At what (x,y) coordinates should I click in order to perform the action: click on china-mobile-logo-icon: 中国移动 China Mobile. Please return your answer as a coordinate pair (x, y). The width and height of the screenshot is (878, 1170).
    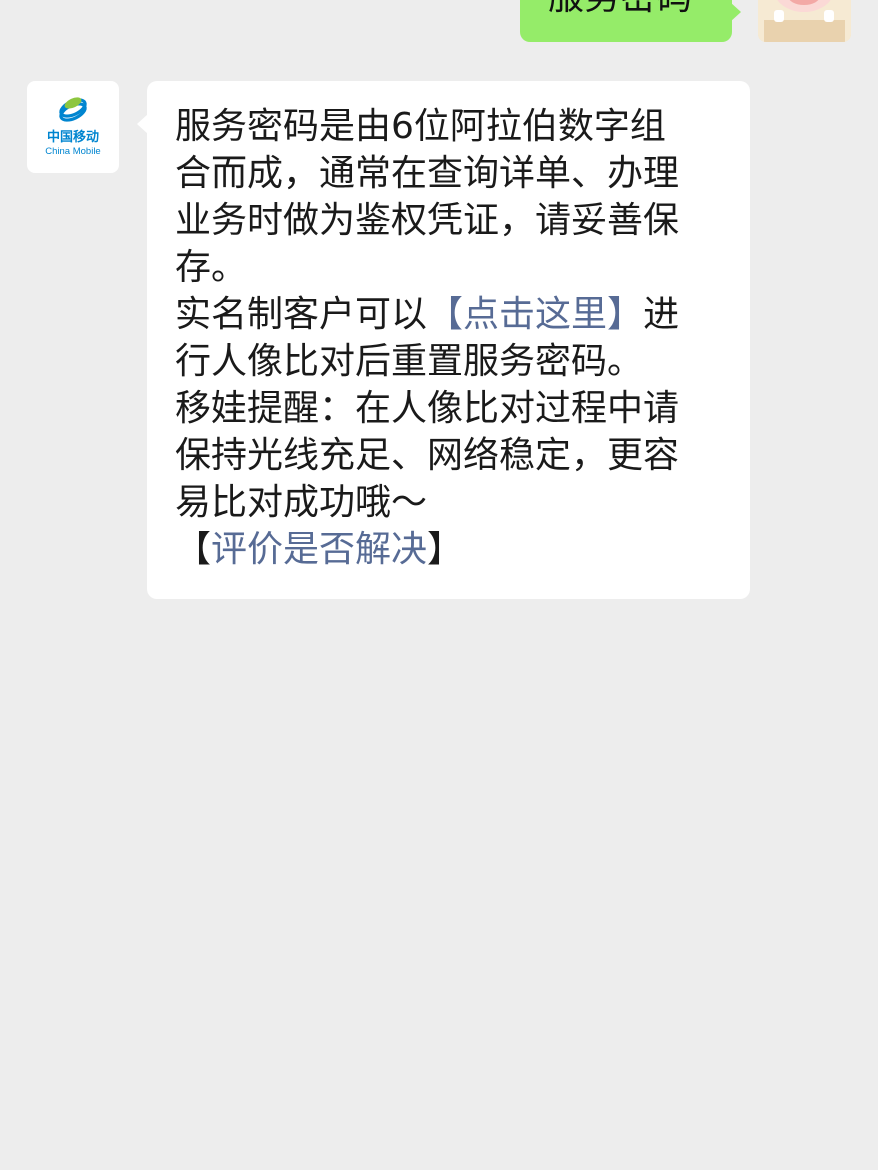
    Looking at the image, I should click on (73, 127).